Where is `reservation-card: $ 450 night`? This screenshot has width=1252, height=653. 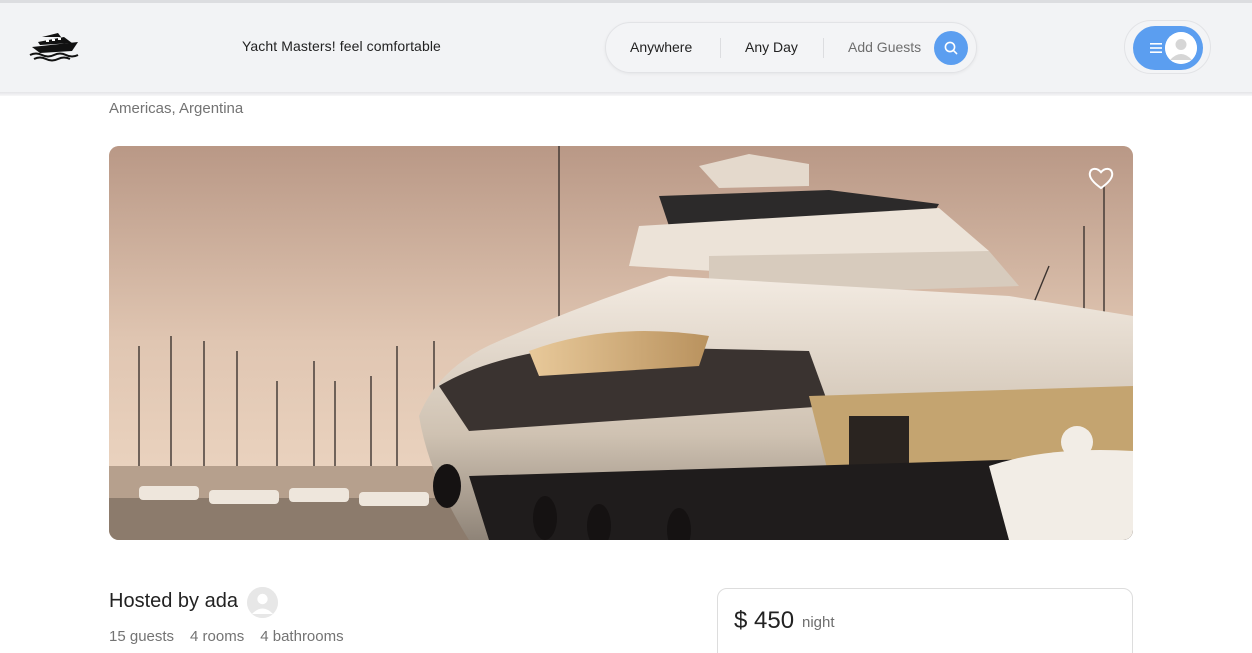 reservation-card: $ 450 night is located at coordinates (925, 620).